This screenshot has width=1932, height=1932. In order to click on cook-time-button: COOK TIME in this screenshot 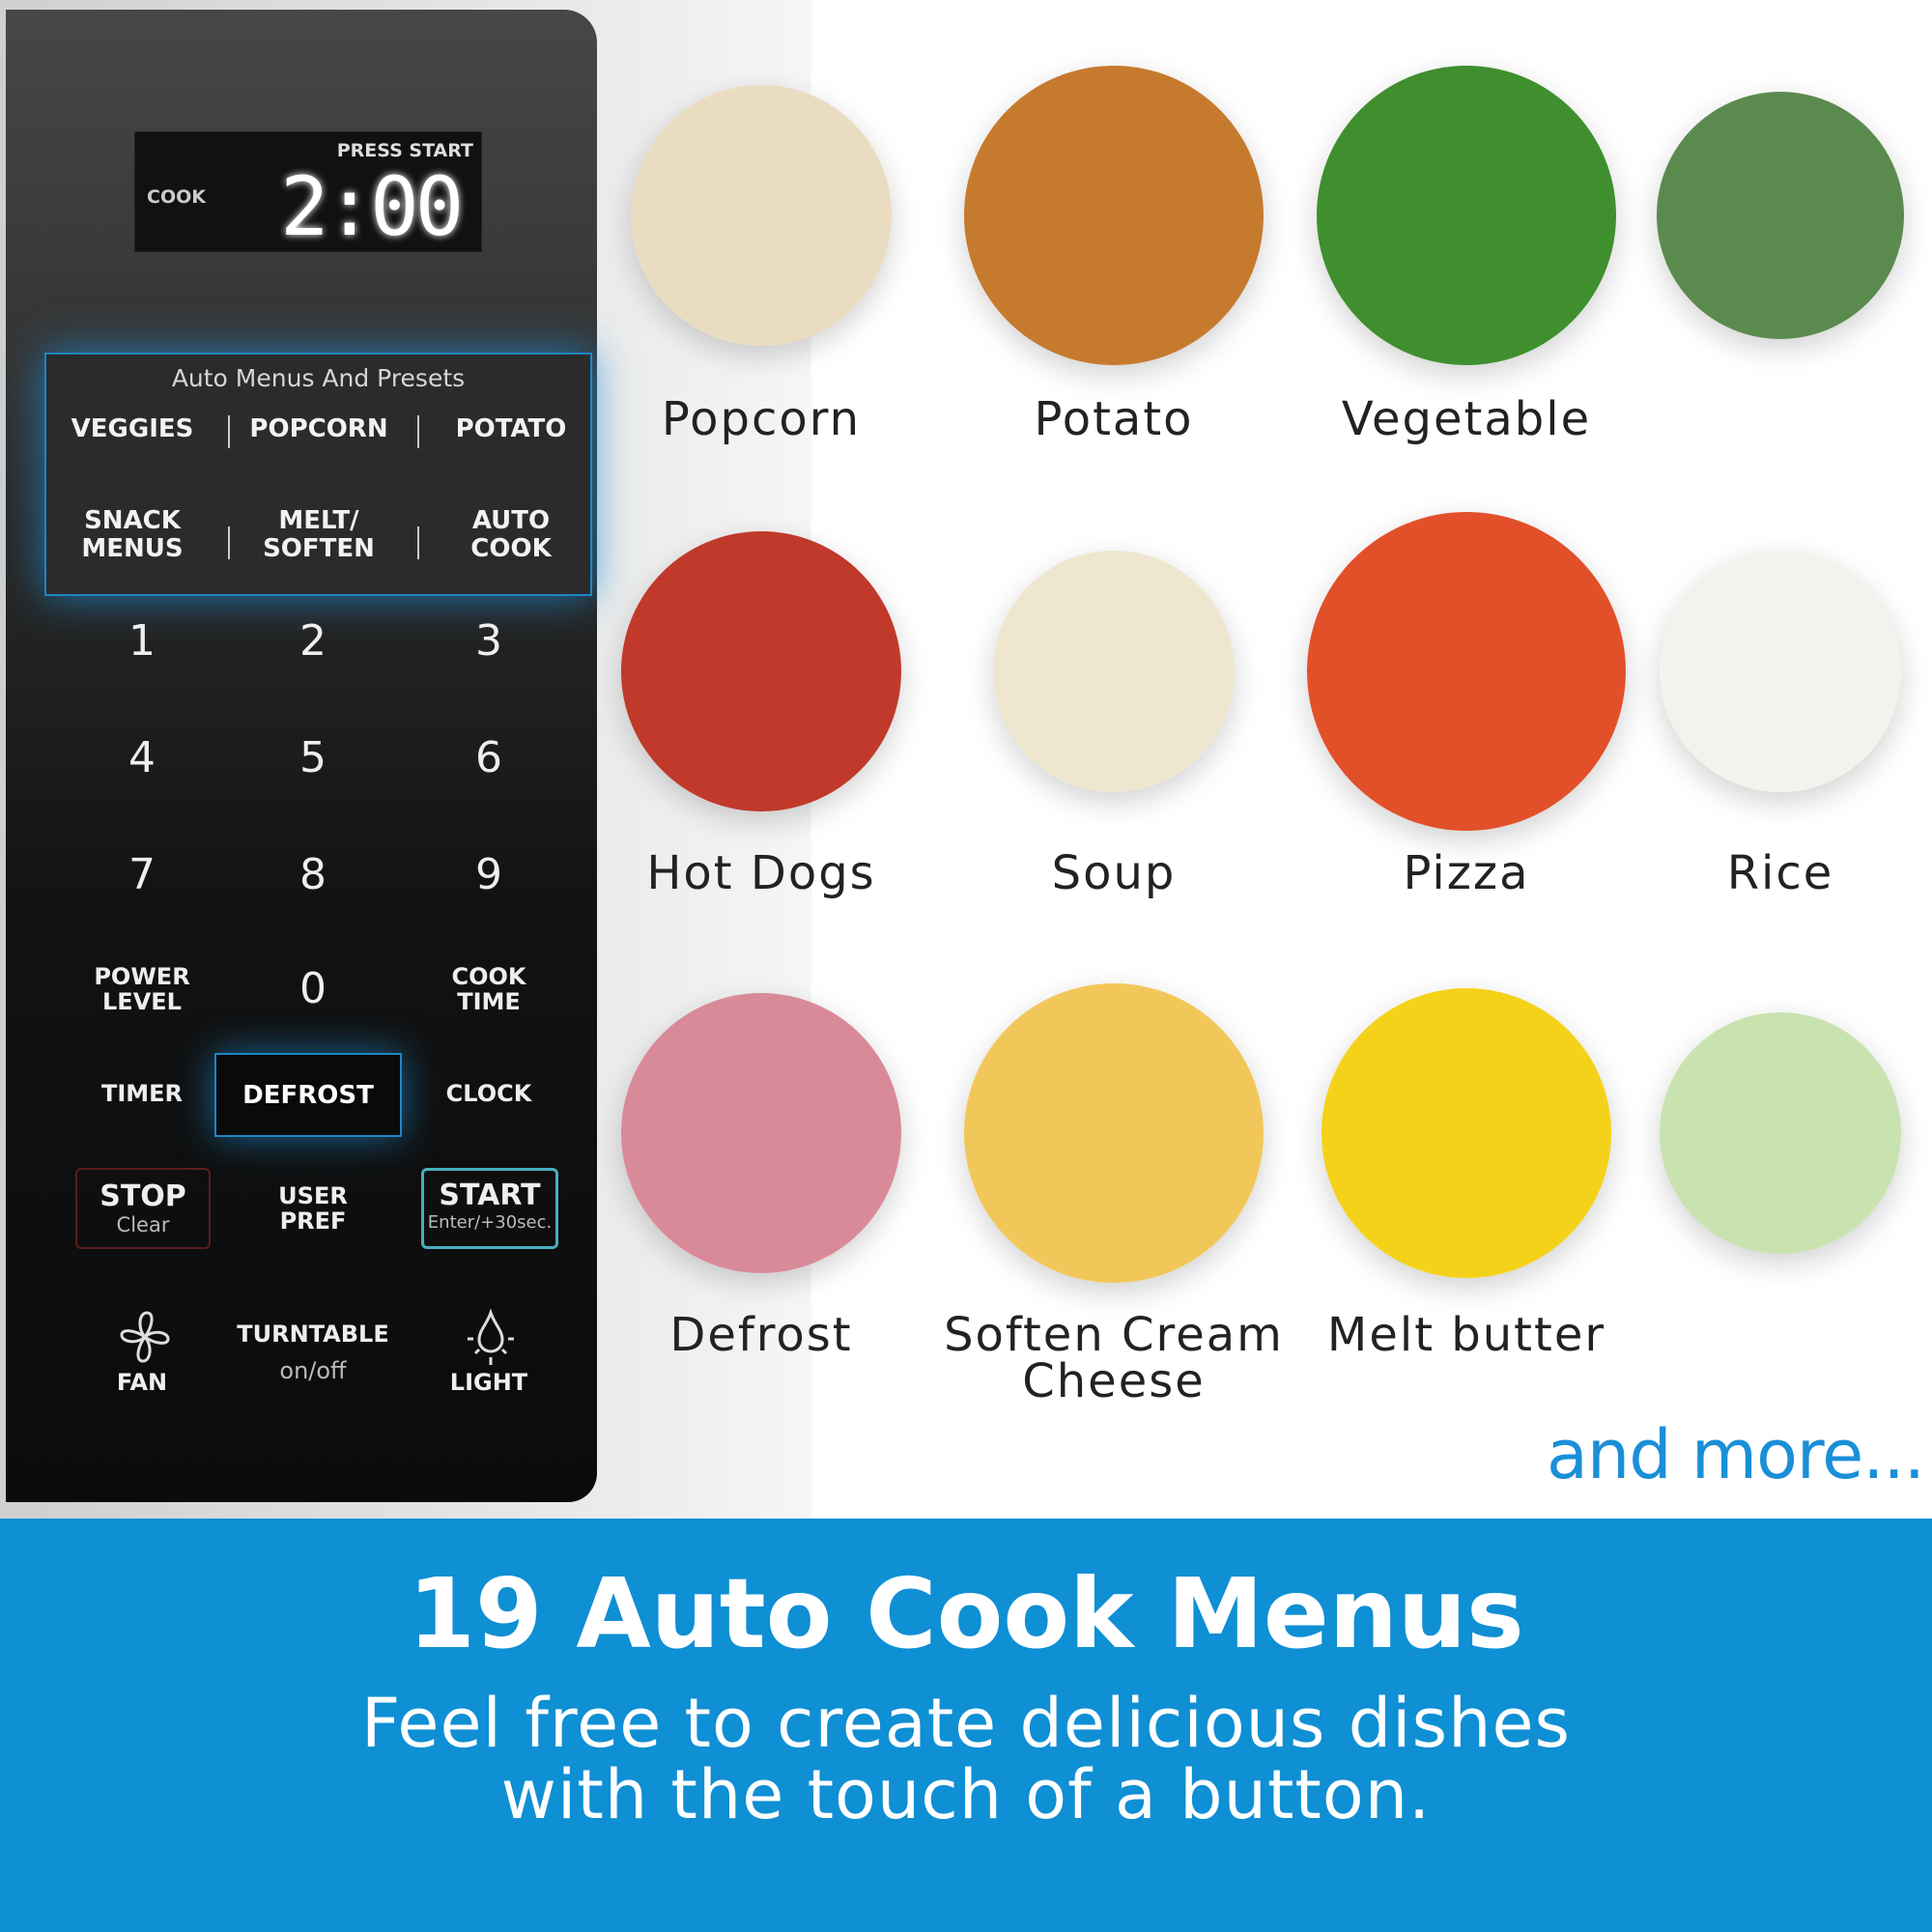, I will do `click(489, 989)`.